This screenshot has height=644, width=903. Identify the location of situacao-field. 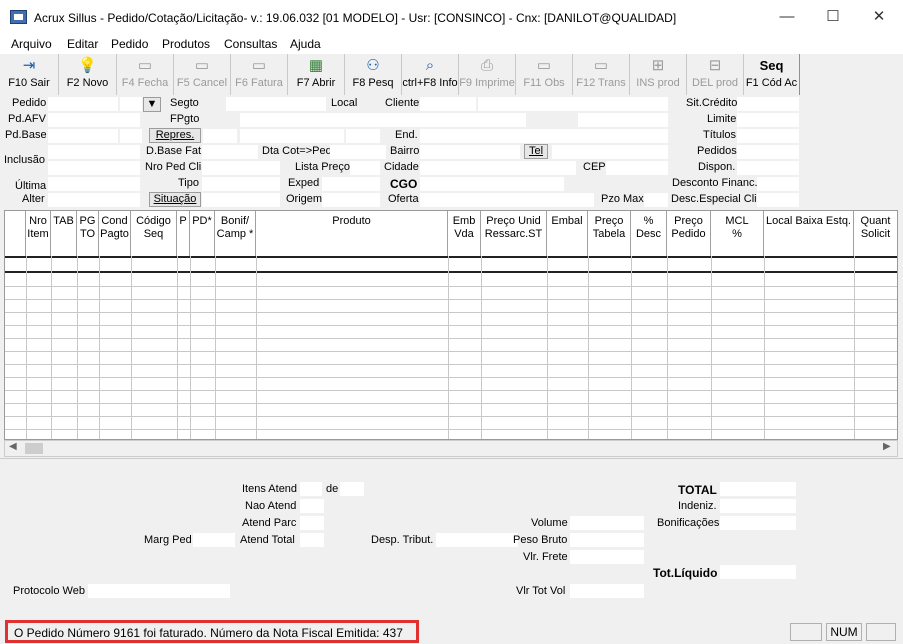
(241, 200).